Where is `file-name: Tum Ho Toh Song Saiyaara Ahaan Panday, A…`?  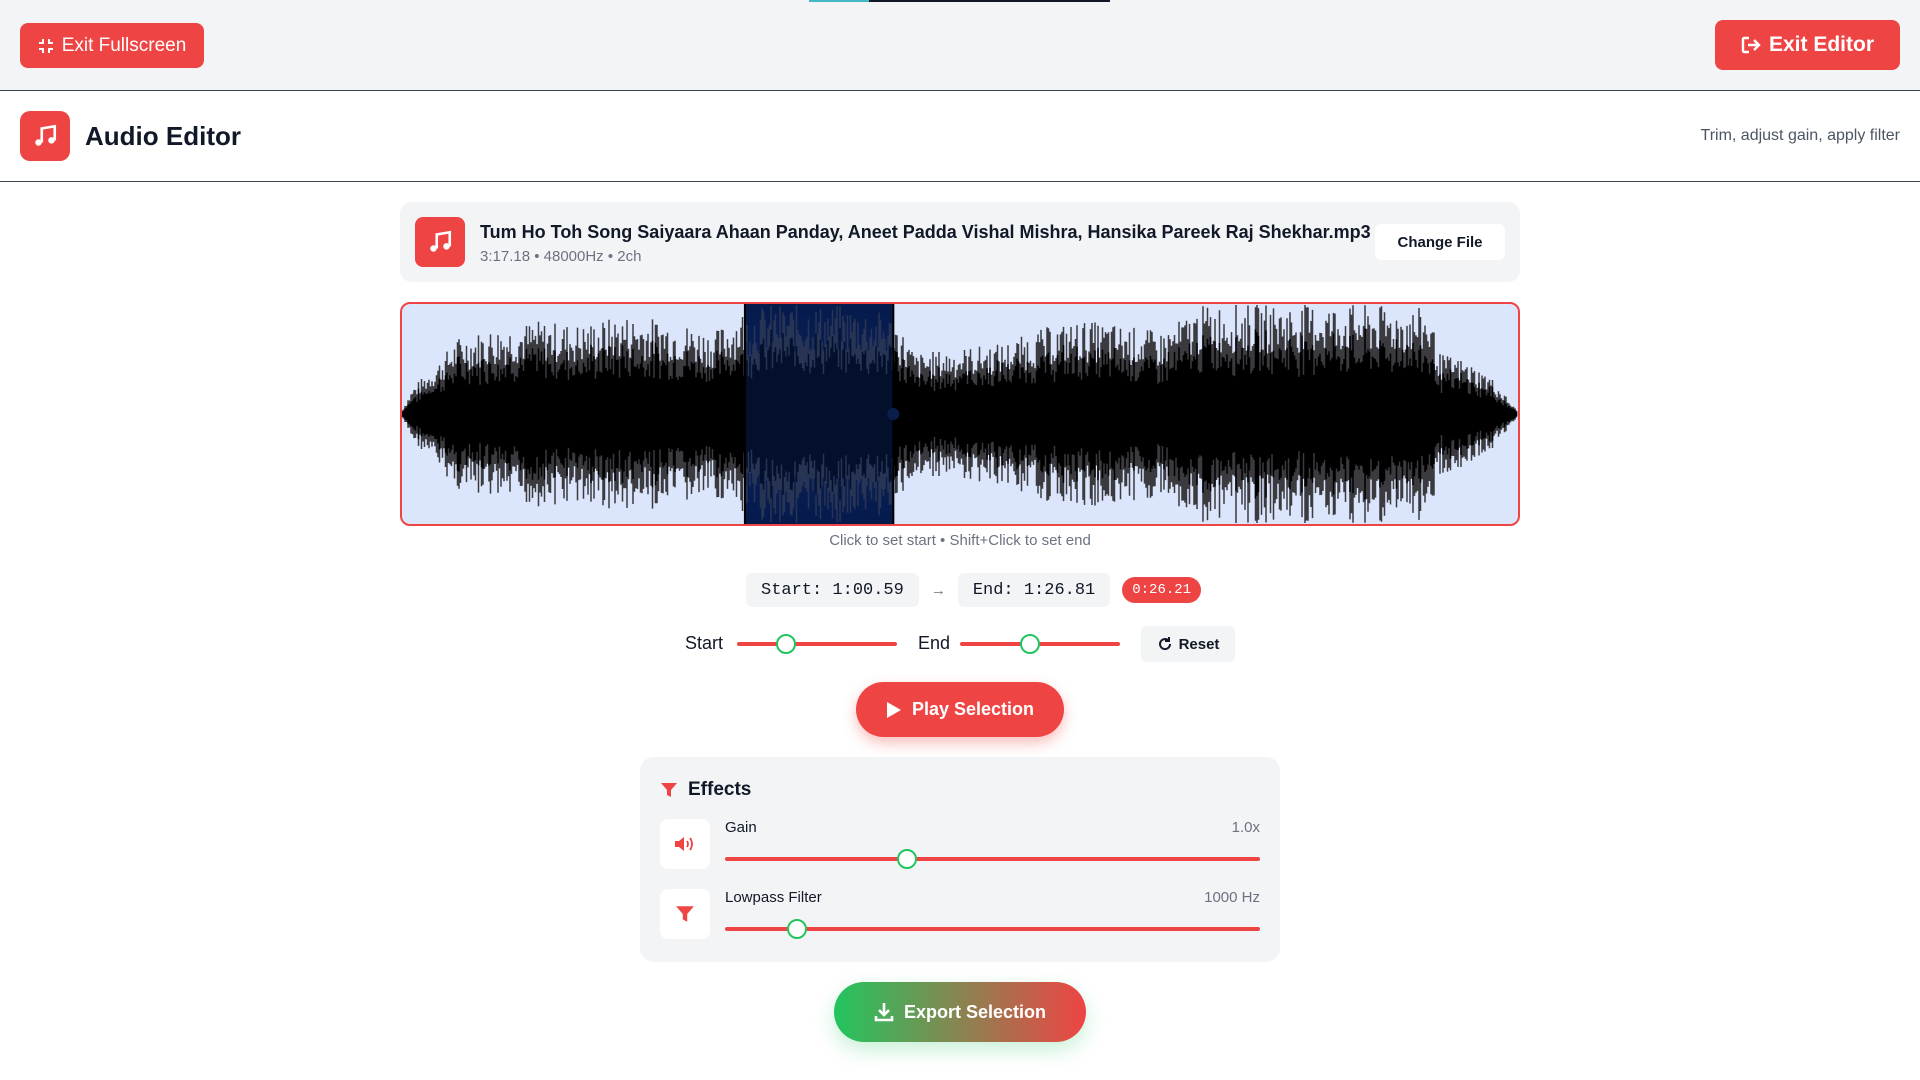 file-name: Tum Ho Toh Song Saiyaara Ahaan Panday, A… is located at coordinates (925, 232).